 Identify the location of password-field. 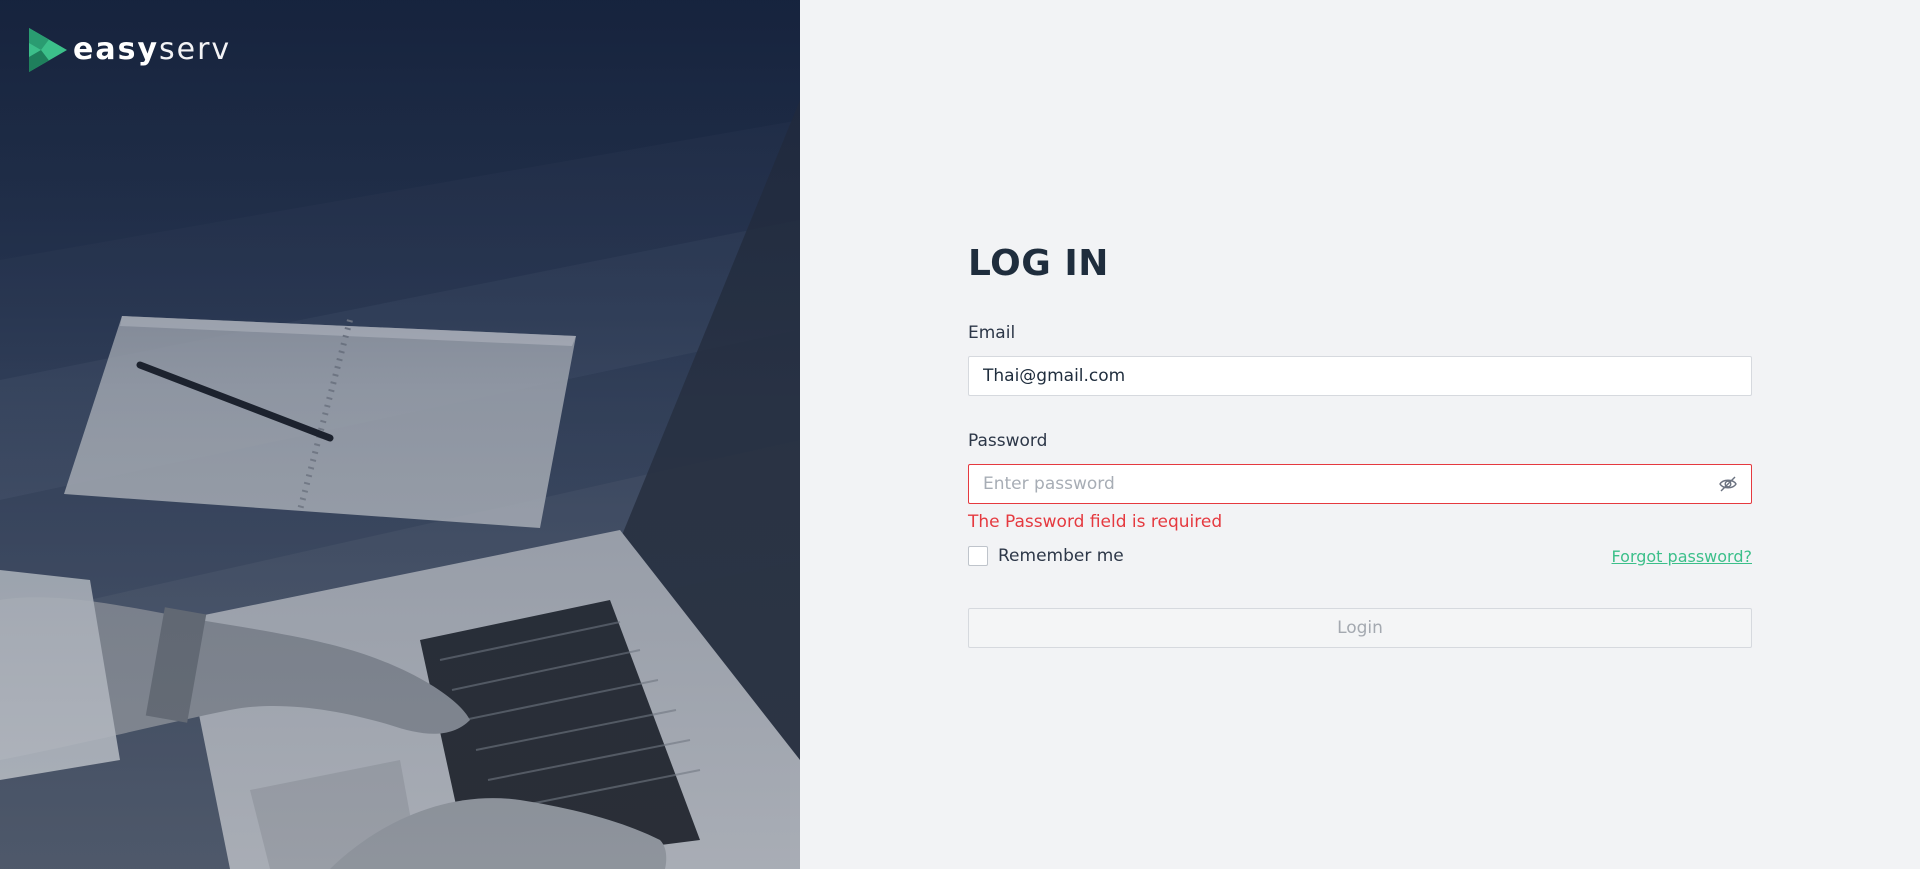
(1360, 484).